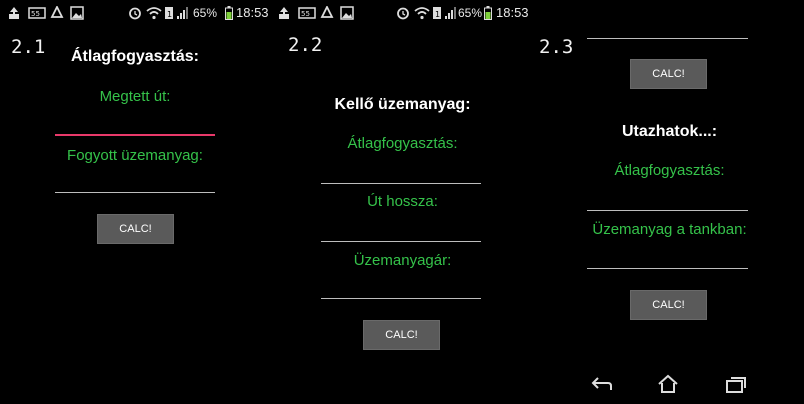 The width and height of the screenshot is (804, 404). I want to click on previous-input, so click(667, 38).